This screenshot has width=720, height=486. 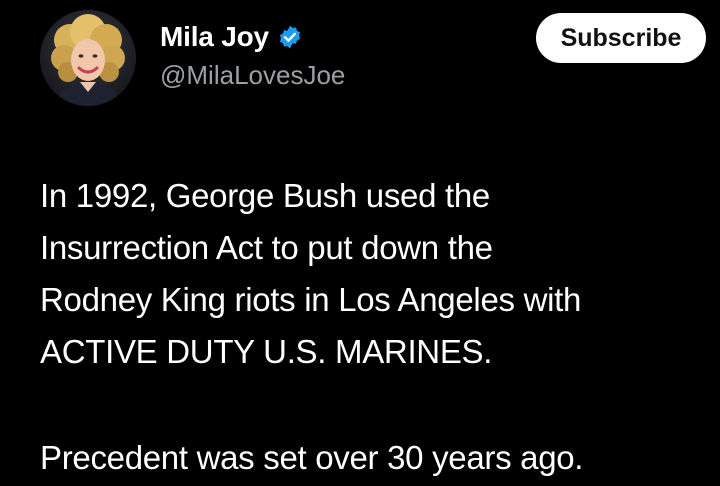 I want to click on subscribe-button: Subscribe, so click(x=621, y=38).